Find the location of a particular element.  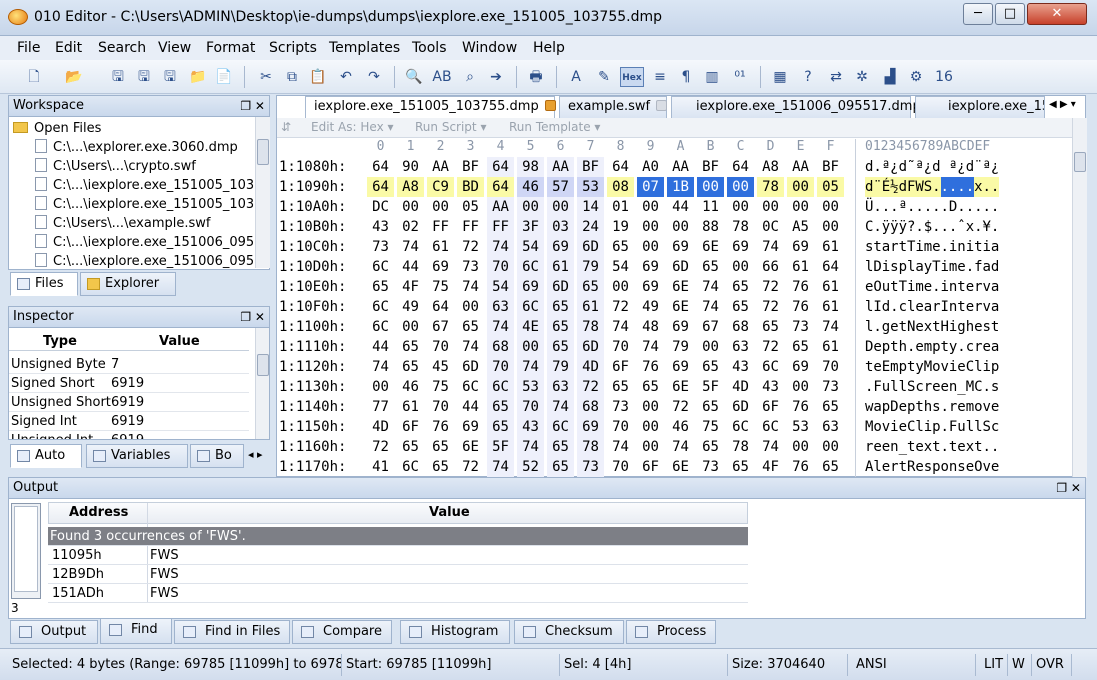

hex-byte: C9 is located at coordinates (440, 187).